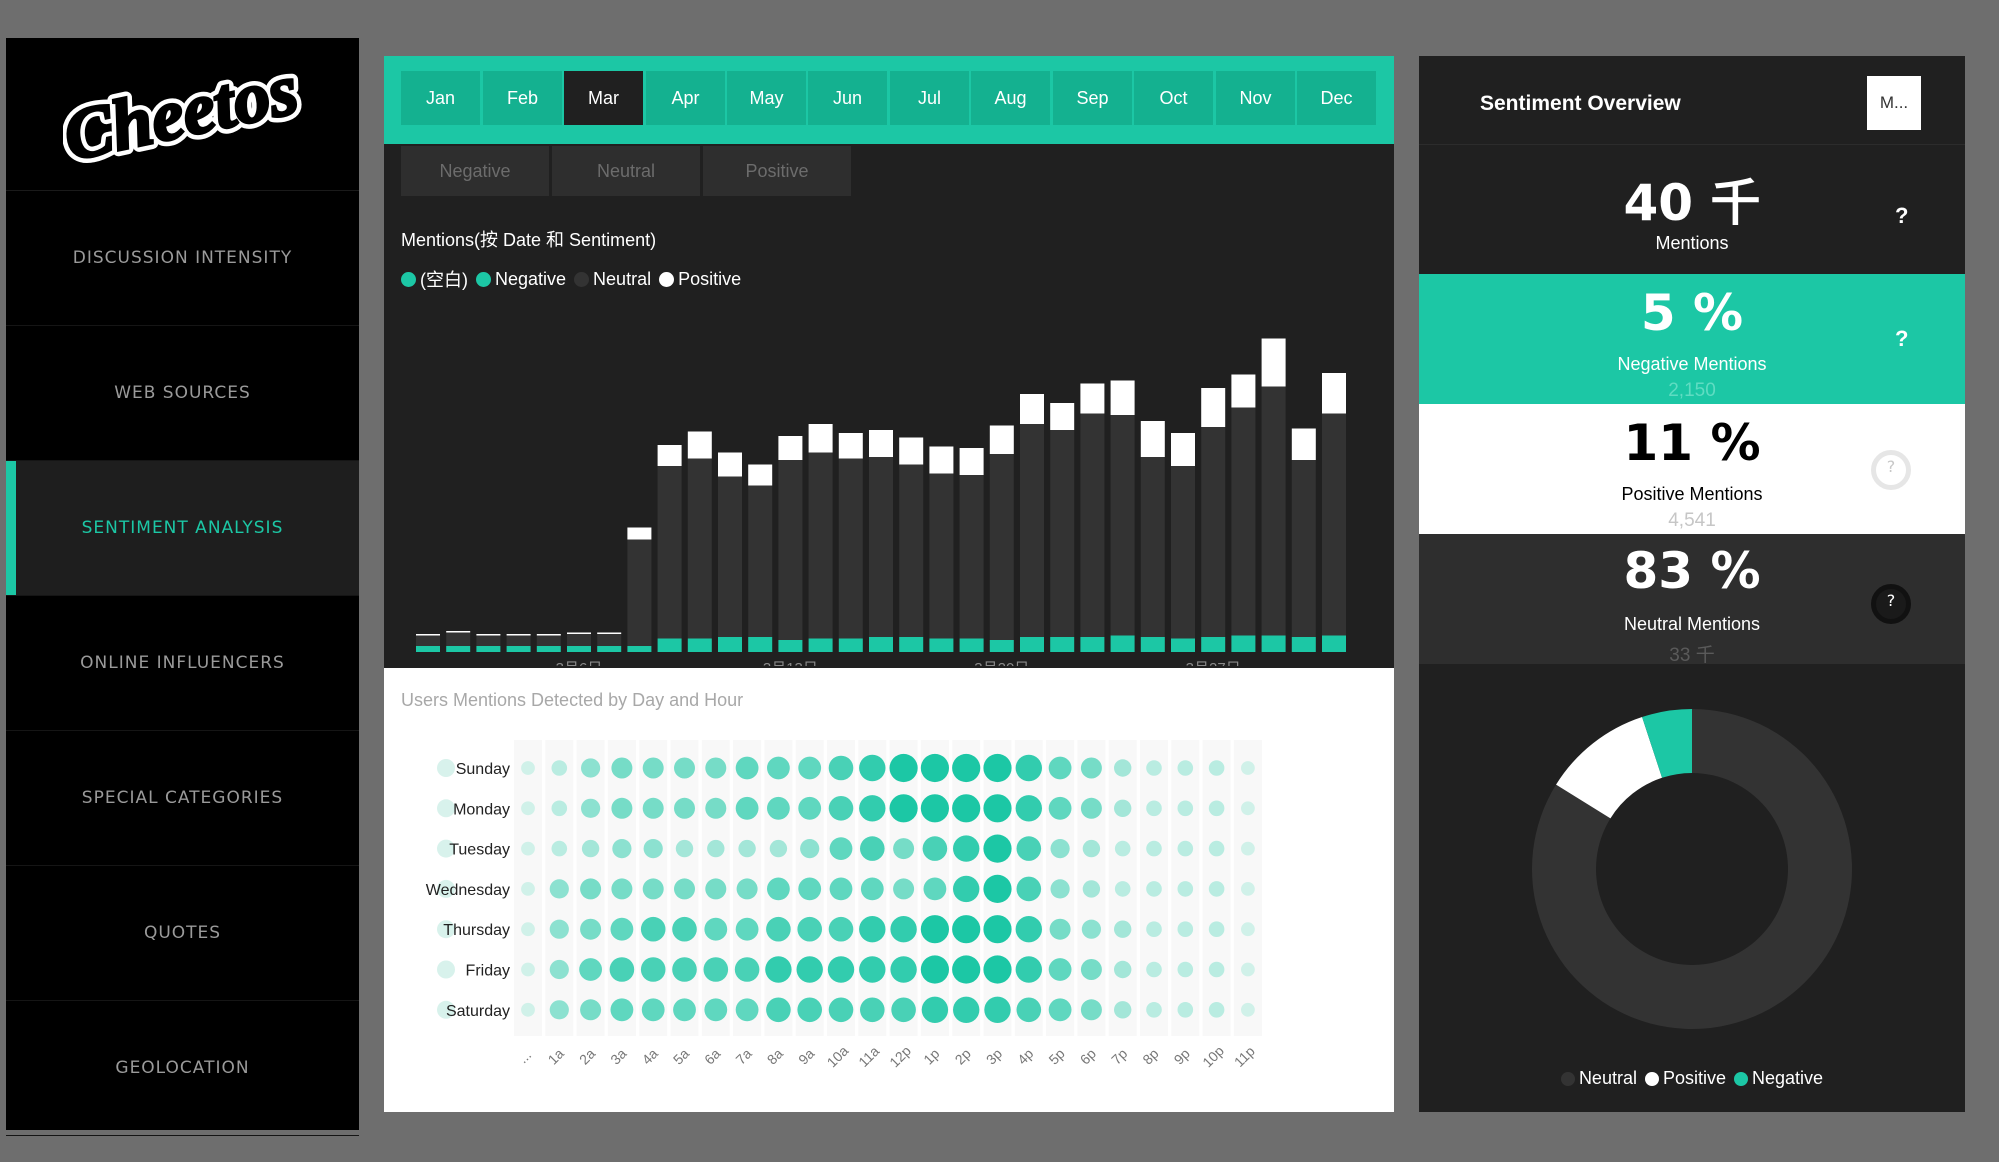 The width and height of the screenshot is (1999, 1162). I want to click on month-jul: Jul, so click(929, 98).